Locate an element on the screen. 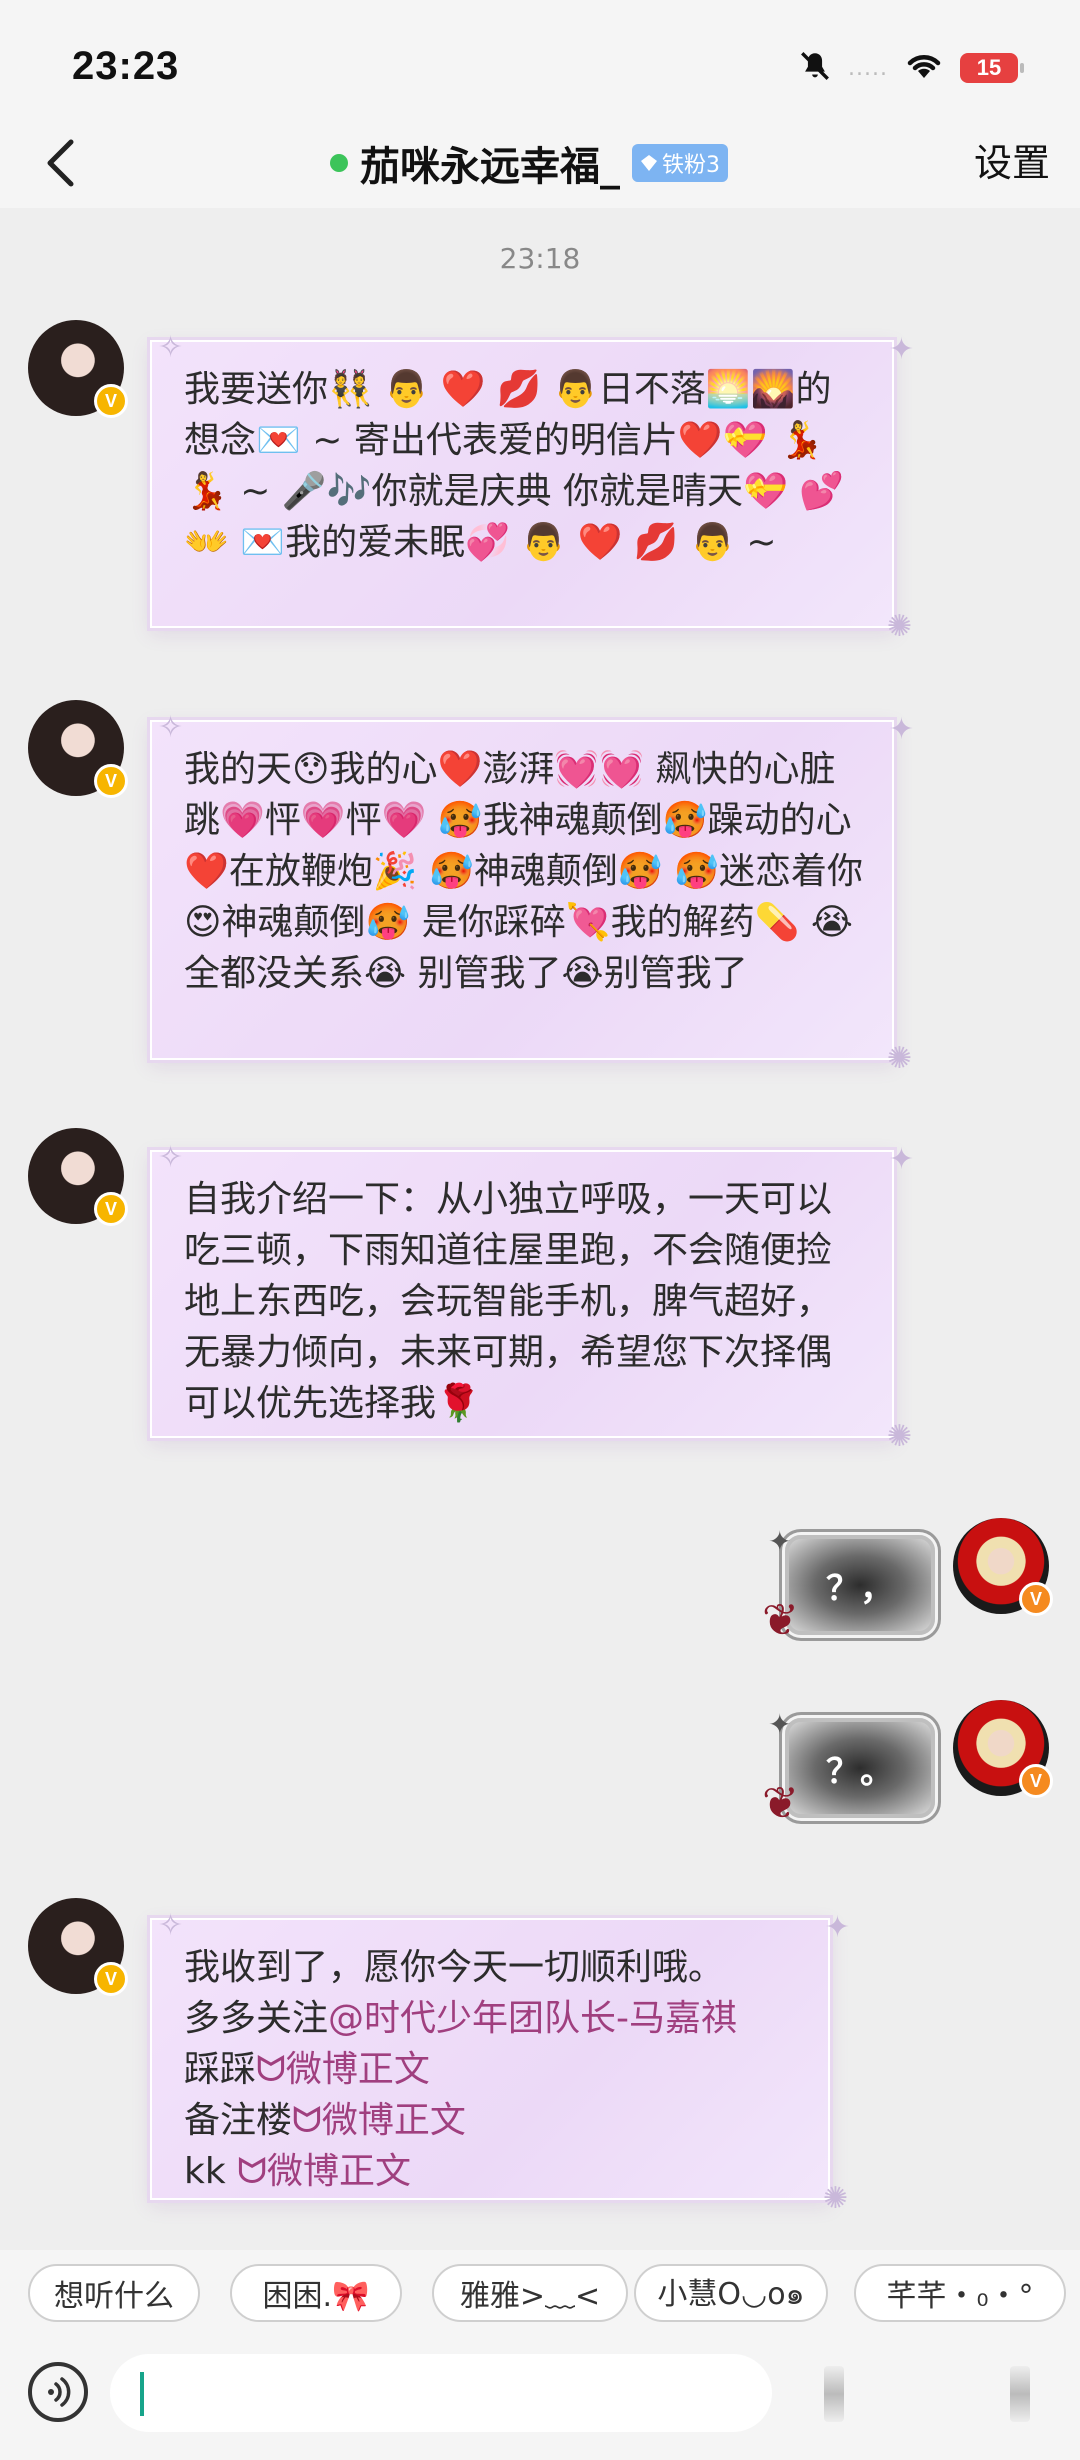 Image resolution: width=1080 pixels, height=2460 pixels. mute-bell-icon is located at coordinates (815, 68).